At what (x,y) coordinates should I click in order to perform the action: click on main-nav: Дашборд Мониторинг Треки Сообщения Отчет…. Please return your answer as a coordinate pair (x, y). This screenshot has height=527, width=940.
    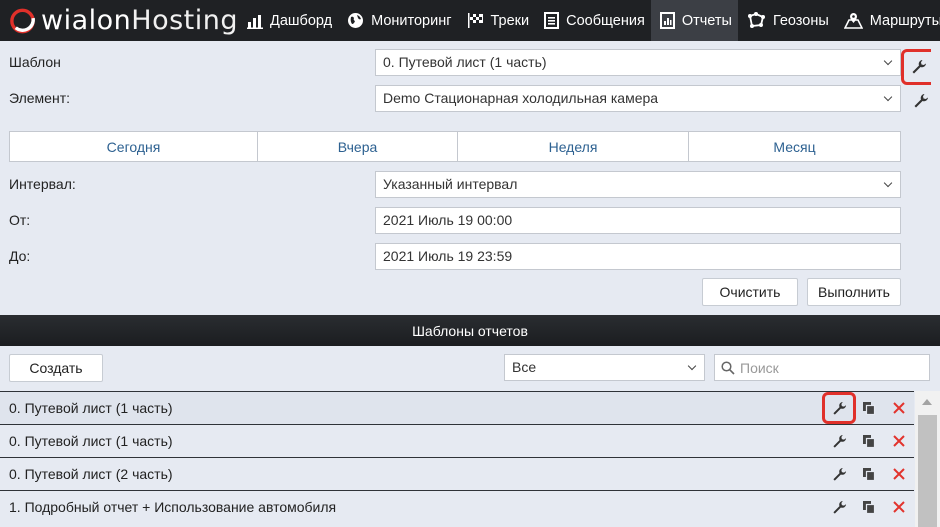
    Looking at the image, I should click on (589, 20).